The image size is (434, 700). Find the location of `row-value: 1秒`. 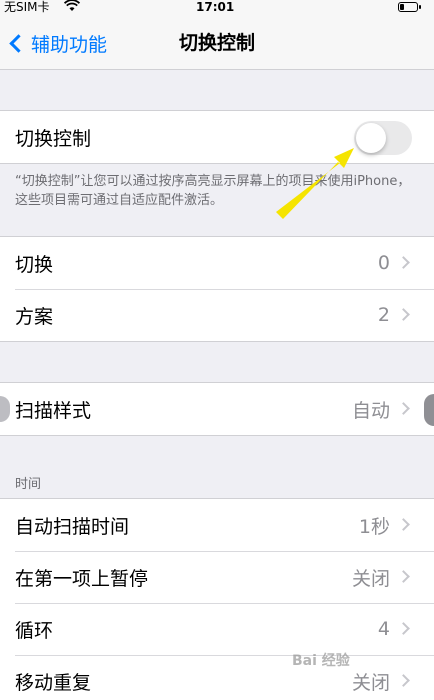

row-value: 1秒 is located at coordinates (374, 526).